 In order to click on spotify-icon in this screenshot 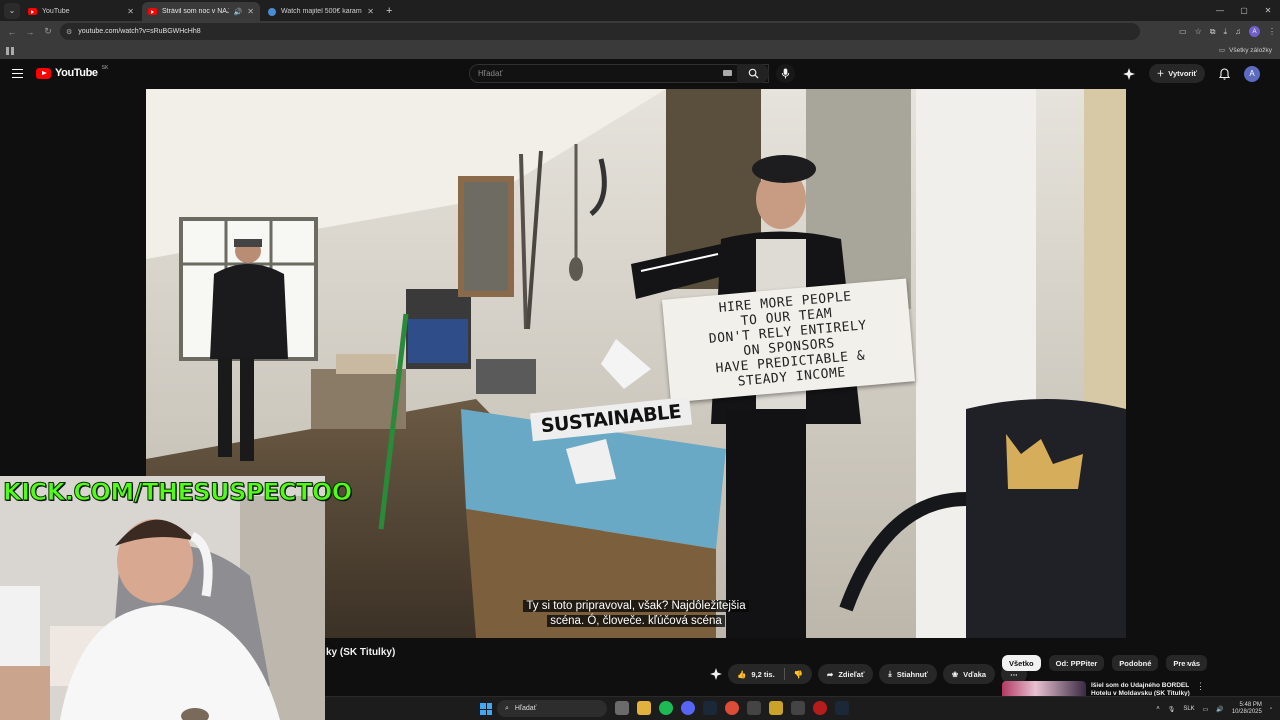, I will do `click(666, 708)`.